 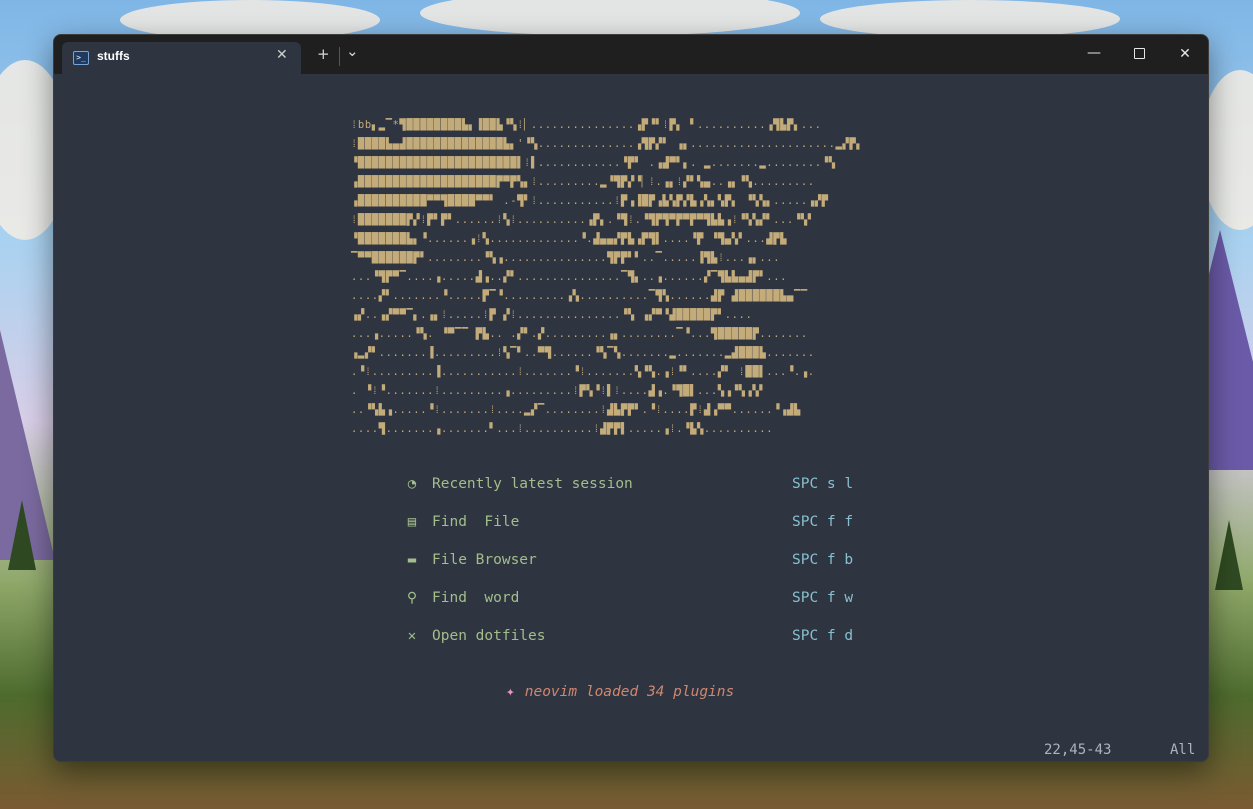 I want to click on close-window-button: ✕, so click(x=1185, y=54).